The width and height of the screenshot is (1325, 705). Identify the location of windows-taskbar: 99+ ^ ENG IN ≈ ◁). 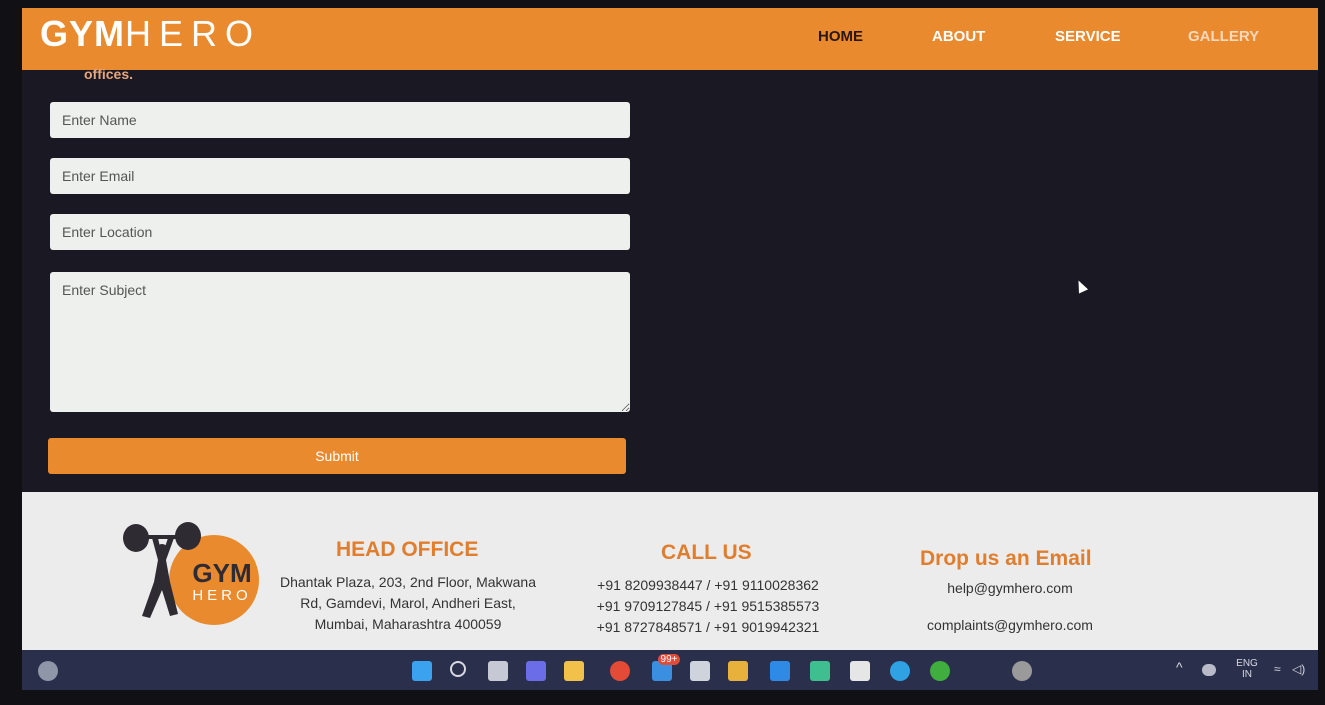
(670, 670).